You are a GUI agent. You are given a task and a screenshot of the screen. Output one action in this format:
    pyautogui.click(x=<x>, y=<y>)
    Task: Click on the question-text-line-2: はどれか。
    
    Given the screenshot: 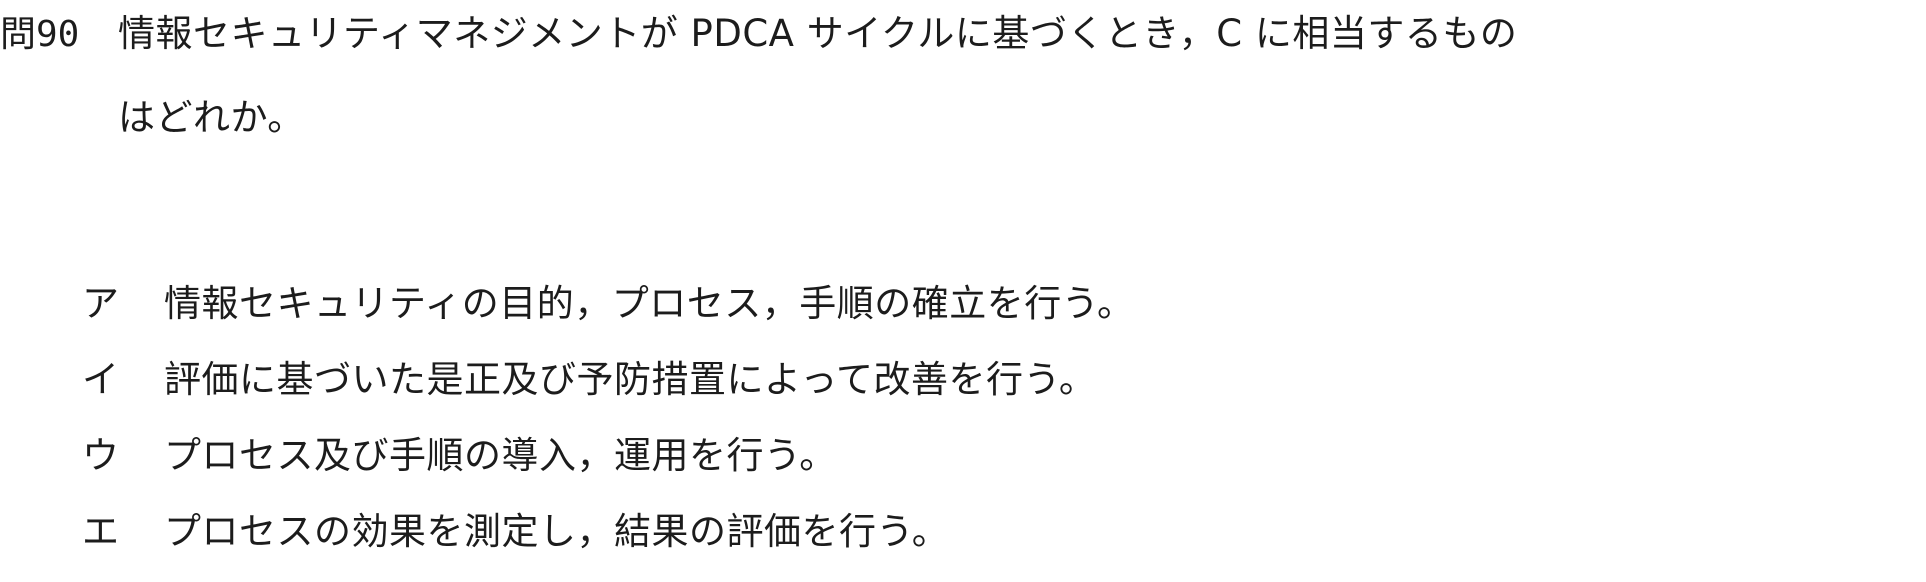 What is the action you would take?
    pyautogui.click(x=211, y=117)
    